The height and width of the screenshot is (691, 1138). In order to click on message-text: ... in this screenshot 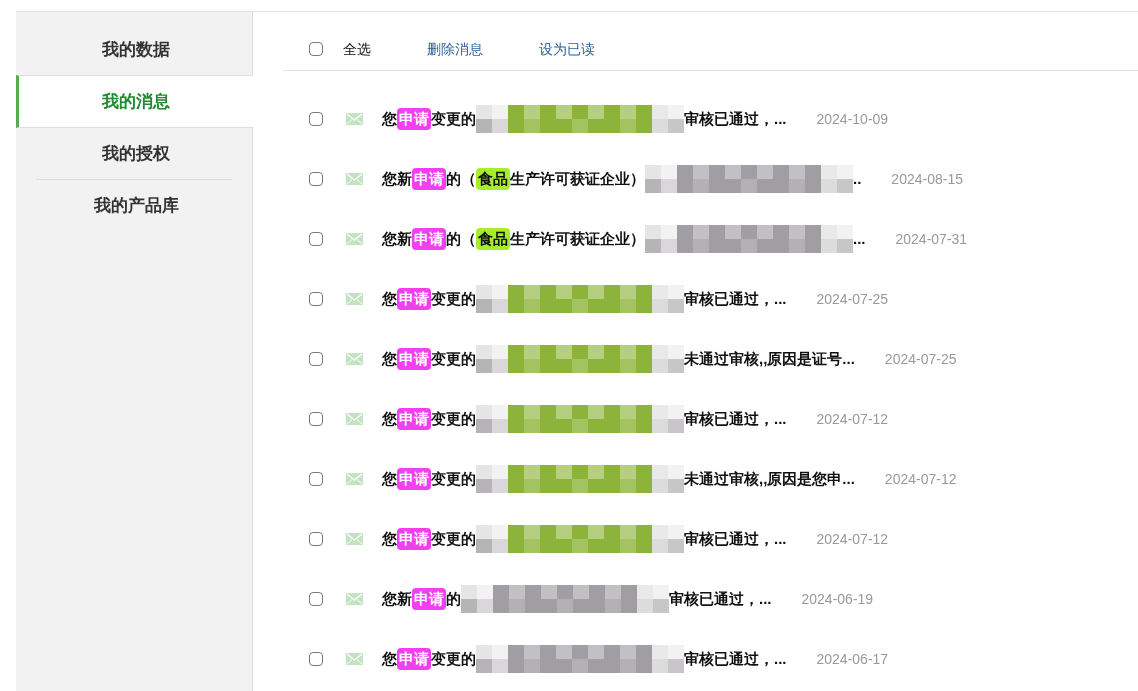, I will do `click(859, 238)`.